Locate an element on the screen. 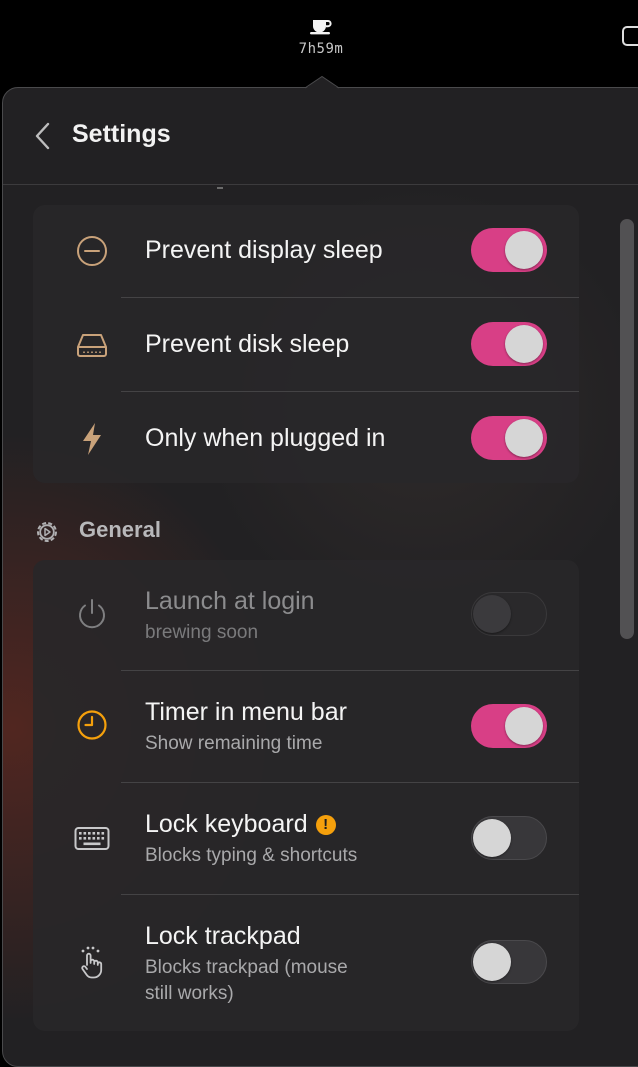  subtitle-line: Blocks trackpad (mouse is located at coordinates (246, 967).